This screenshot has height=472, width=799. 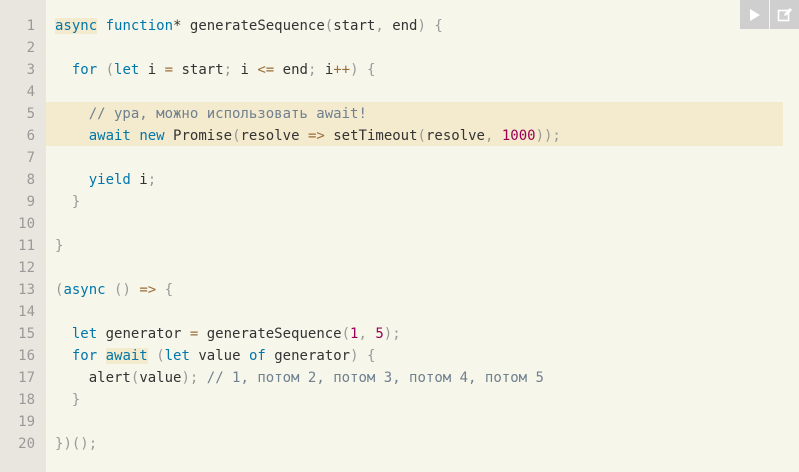 I want to click on run-button, so click(x=754, y=14).